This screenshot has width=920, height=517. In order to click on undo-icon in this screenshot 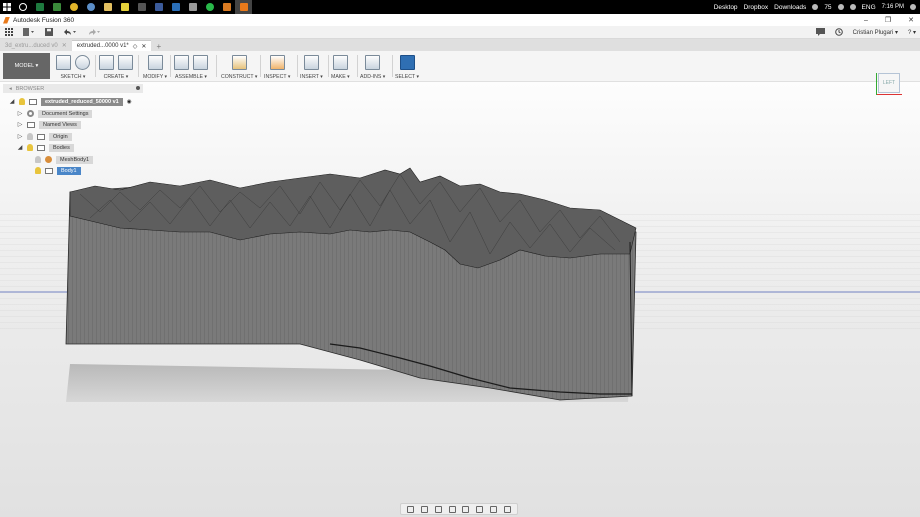, I will do `click(70, 32)`.